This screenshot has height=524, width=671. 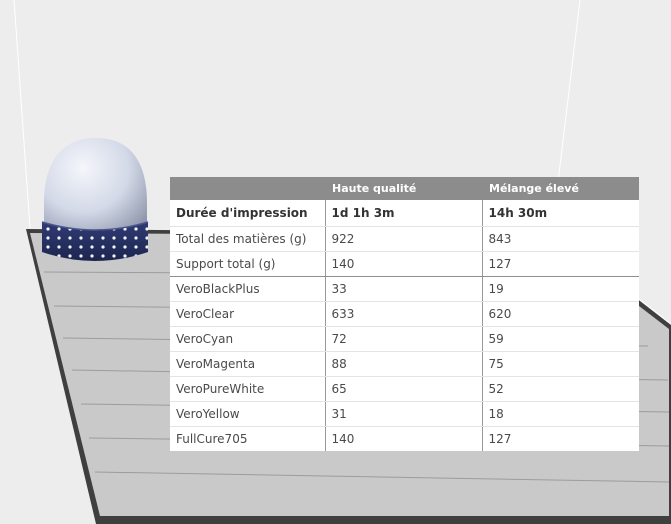 I want to click on cell-value: 1d 1h 3m, so click(x=403, y=213).